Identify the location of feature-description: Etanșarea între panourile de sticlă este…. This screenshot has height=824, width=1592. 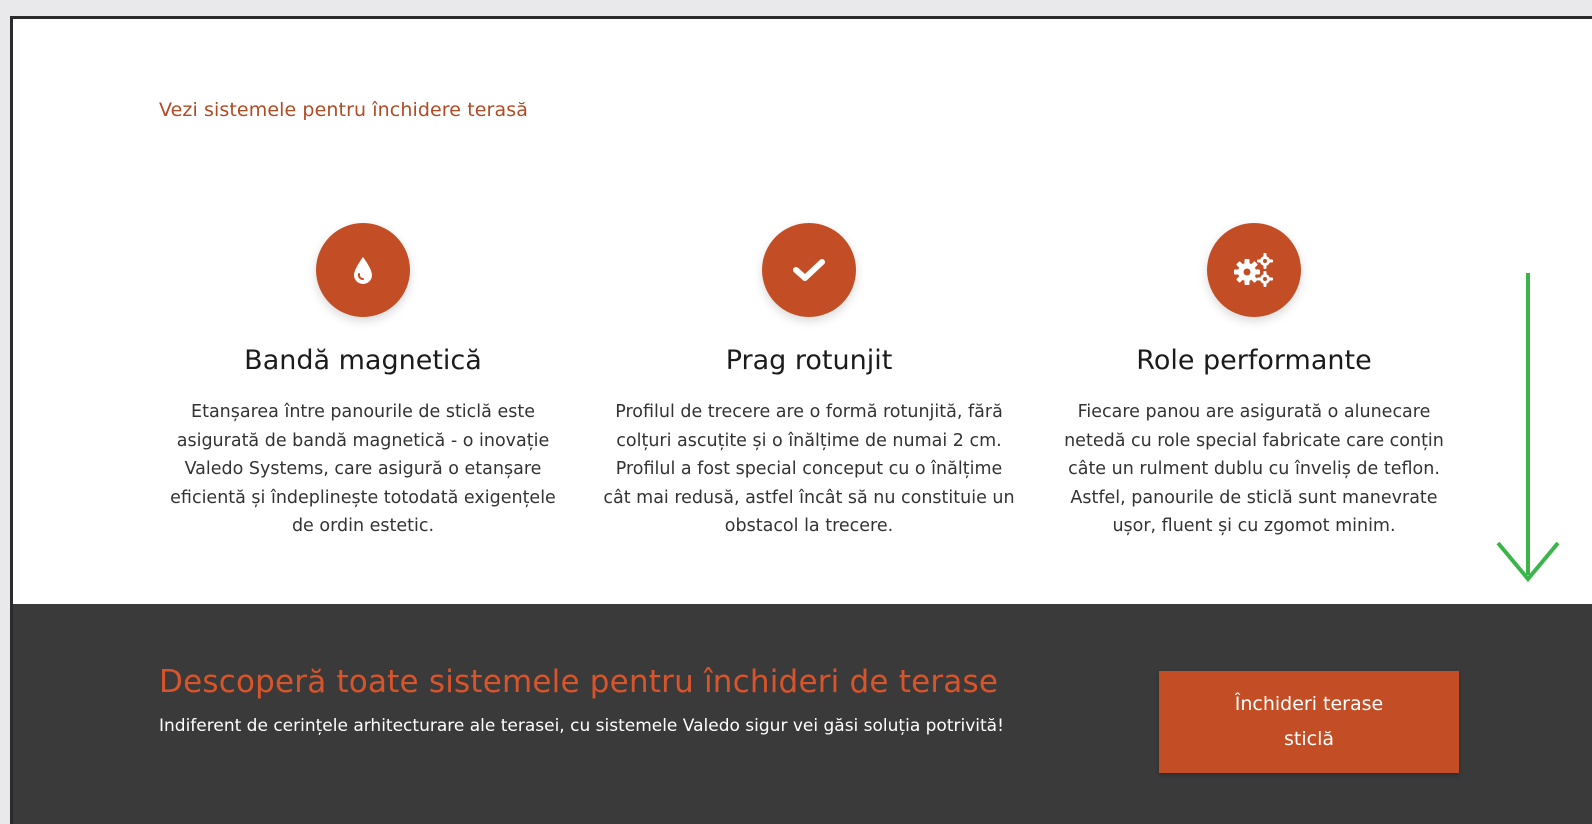
(363, 469).